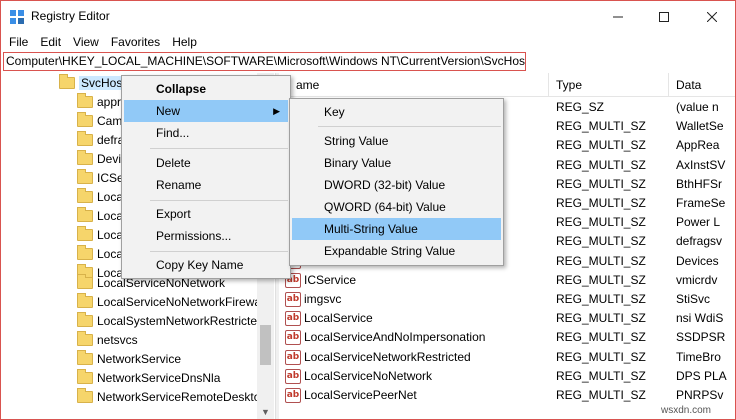 The image size is (736, 420). I want to click on table-row: ab ICService REG_MULTI_SZ vmicrdv, so click(507, 280).